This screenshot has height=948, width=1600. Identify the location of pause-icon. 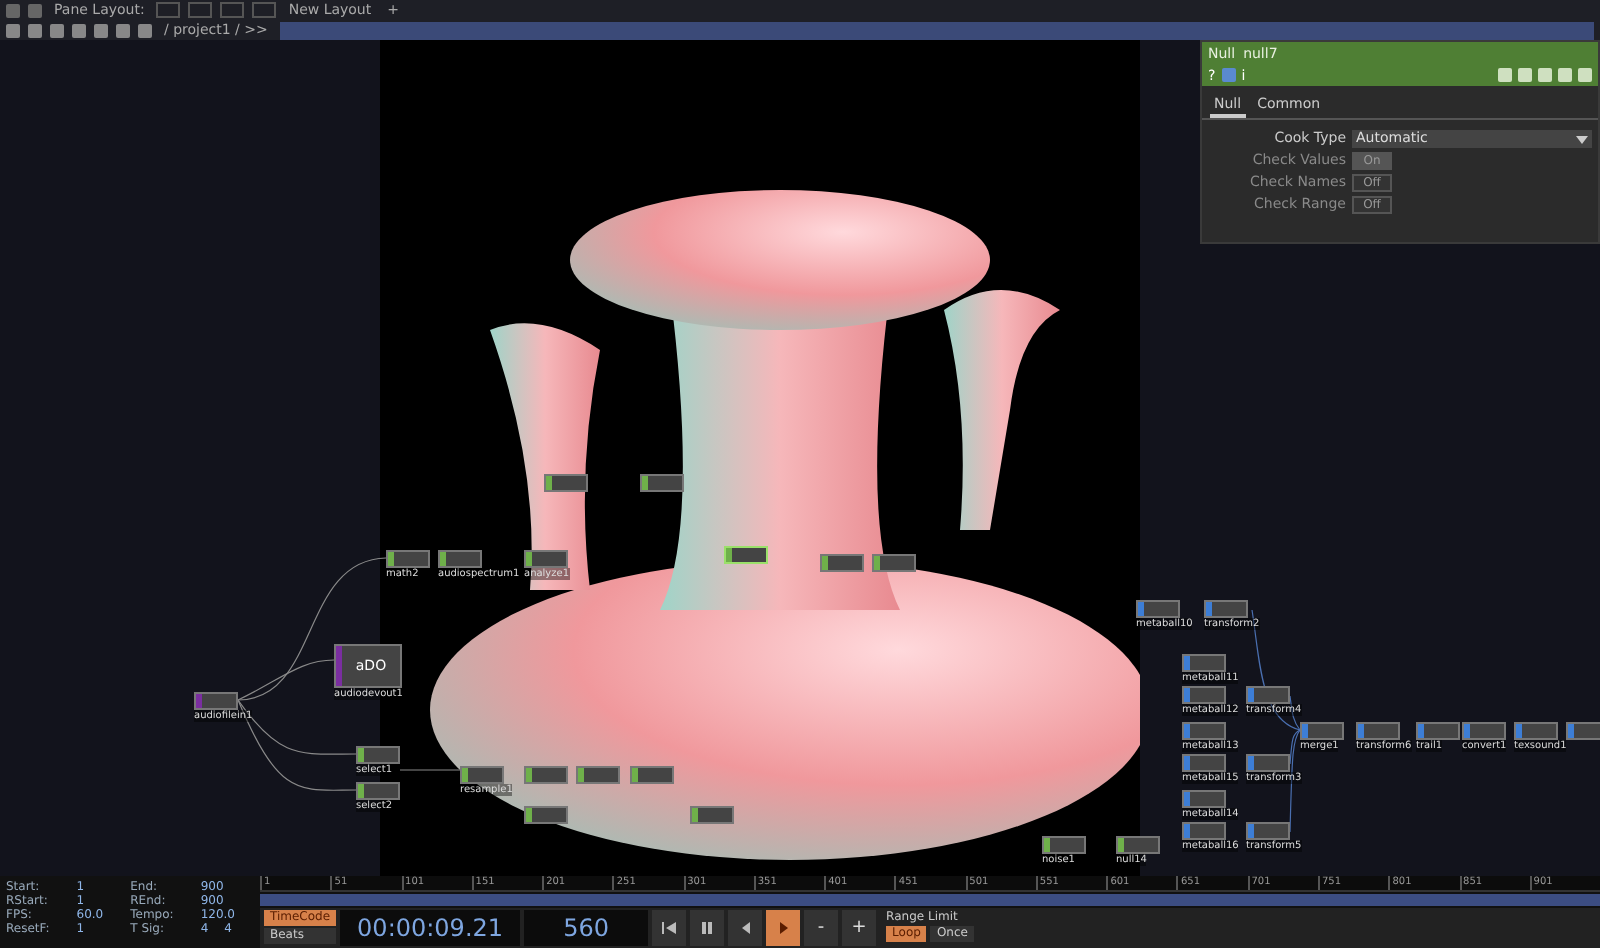
(707, 928).